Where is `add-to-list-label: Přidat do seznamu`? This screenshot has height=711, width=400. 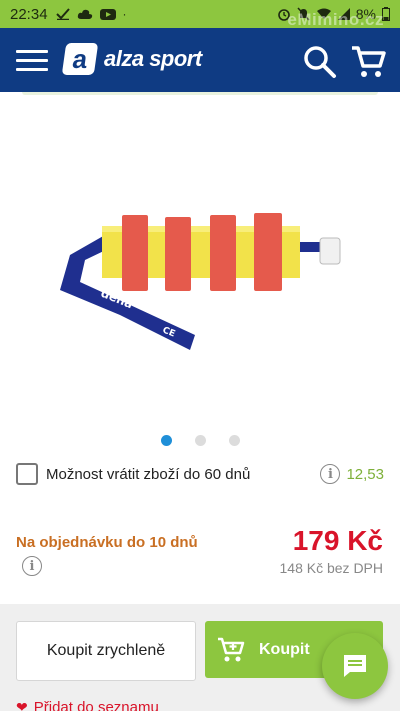 add-to-list-label: Přidat do seznamu is located at coordinates (96, 705).